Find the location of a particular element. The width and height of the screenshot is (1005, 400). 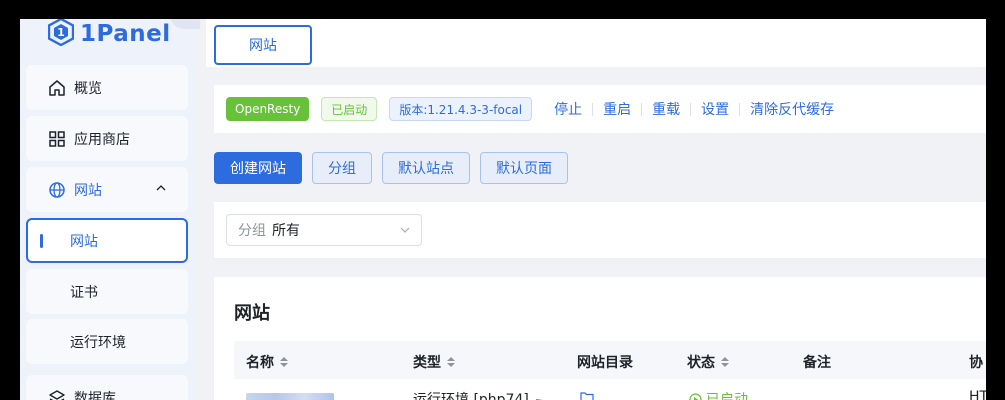

logo-mark-icon: 1 is located at coordinates (61, 34).